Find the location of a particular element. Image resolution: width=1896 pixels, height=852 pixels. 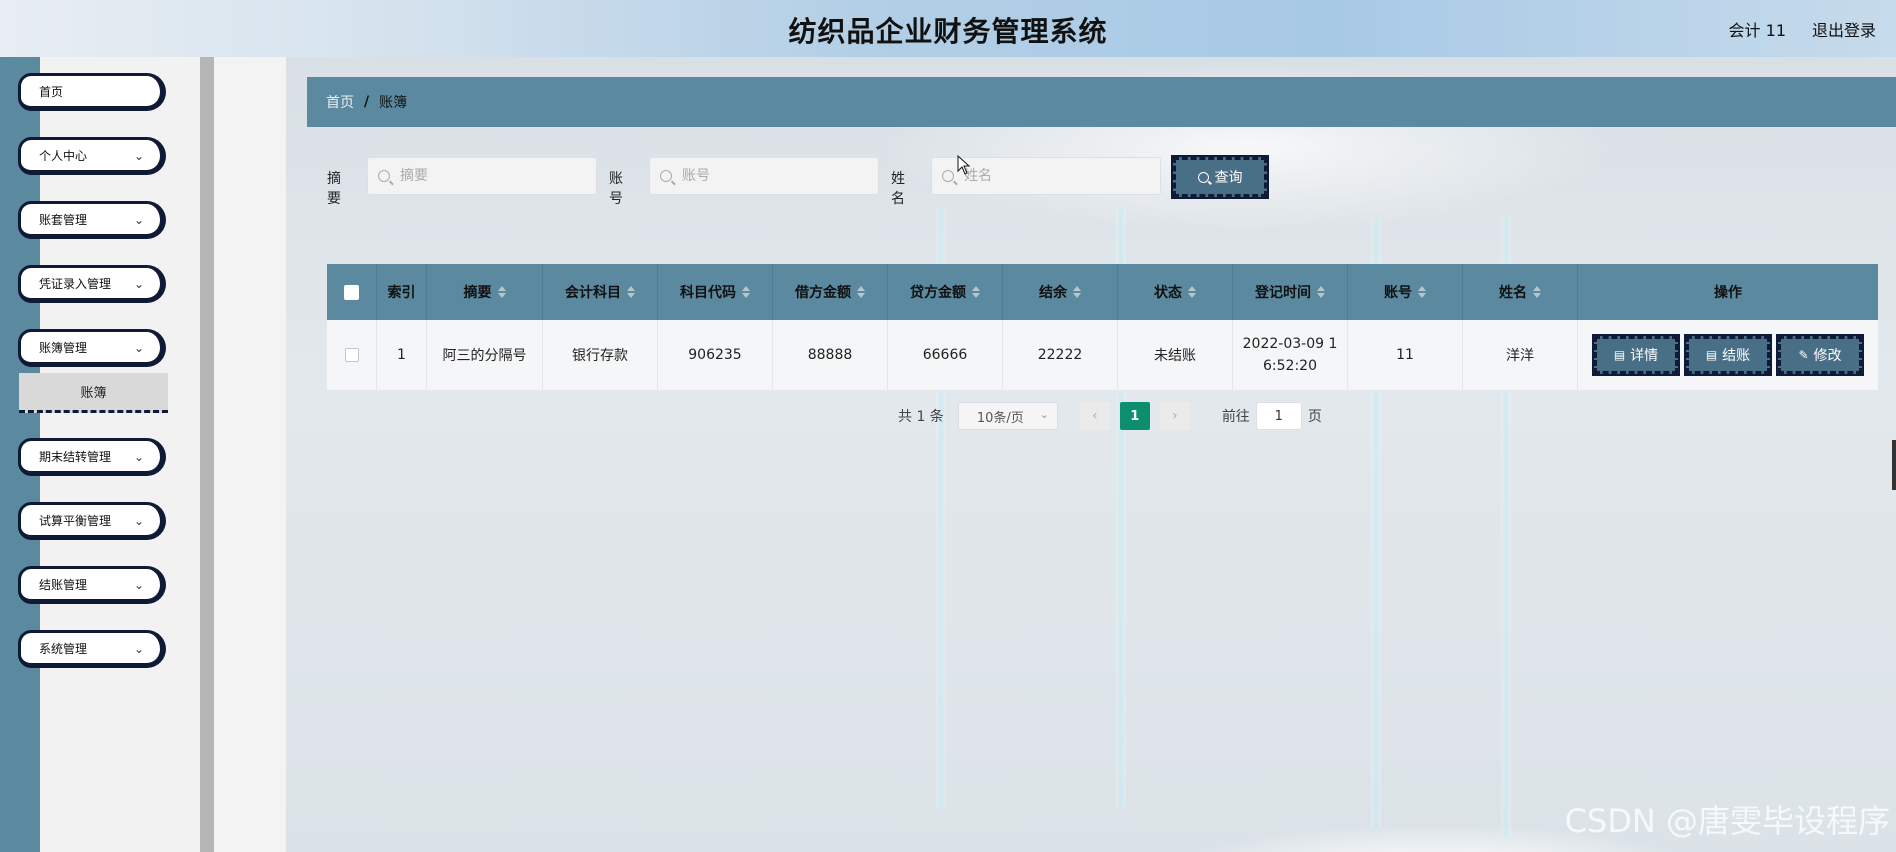

column-header-credit: 贷方金额 is located at coordinates (945, 292).